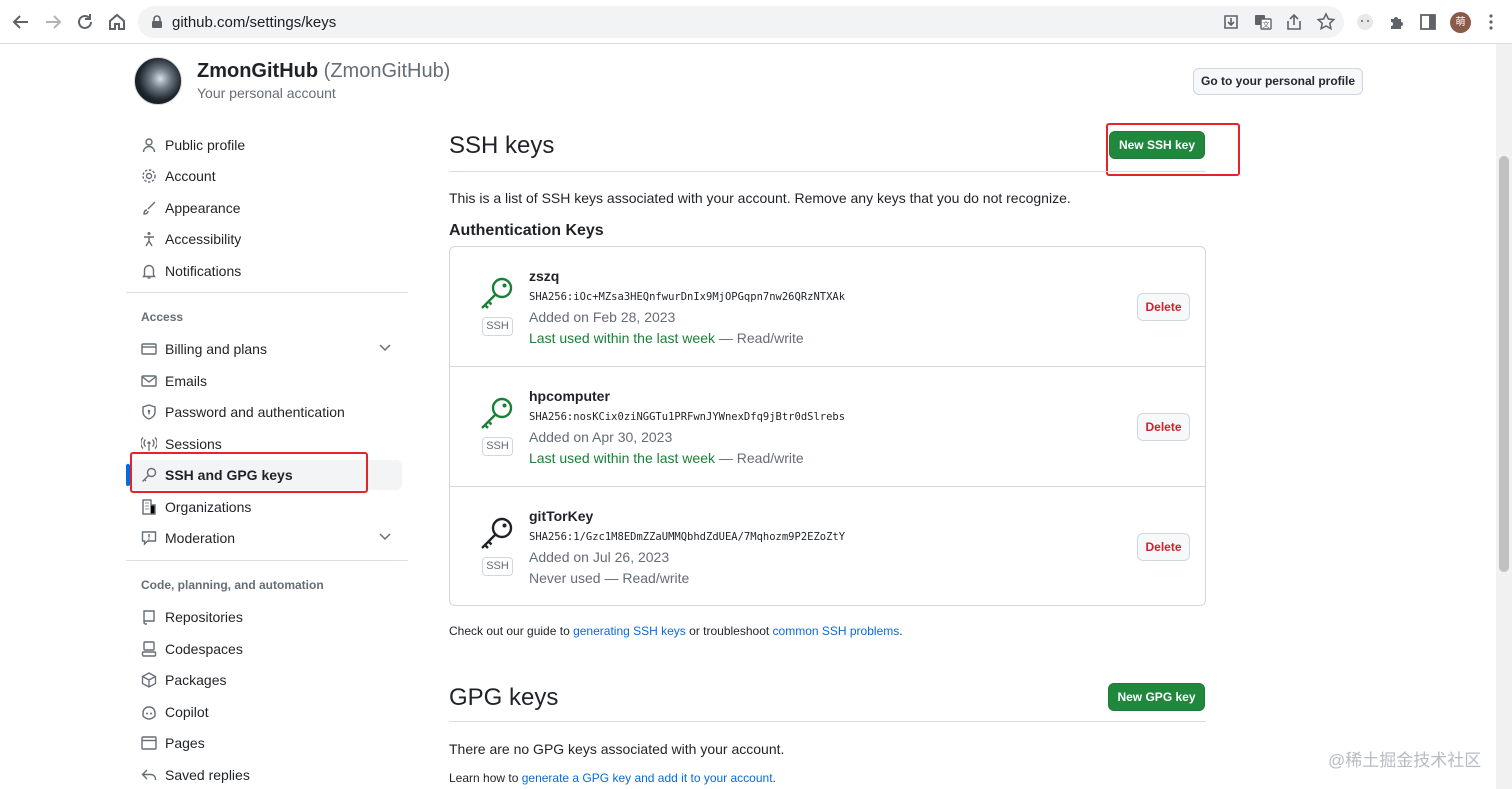 The image size is (1512, 789). Describe the element at coordinates (208, 507) in the screenshot. I see `sidebar-item-label: Organizations` at that location.